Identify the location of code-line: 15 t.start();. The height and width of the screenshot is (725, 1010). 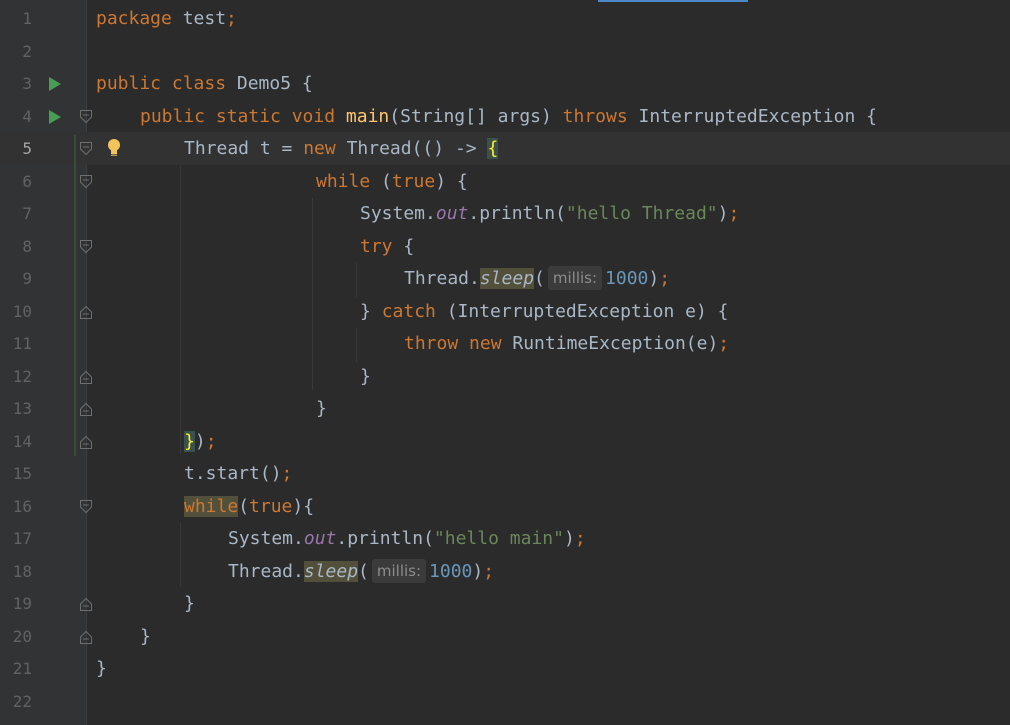
(505, 474).